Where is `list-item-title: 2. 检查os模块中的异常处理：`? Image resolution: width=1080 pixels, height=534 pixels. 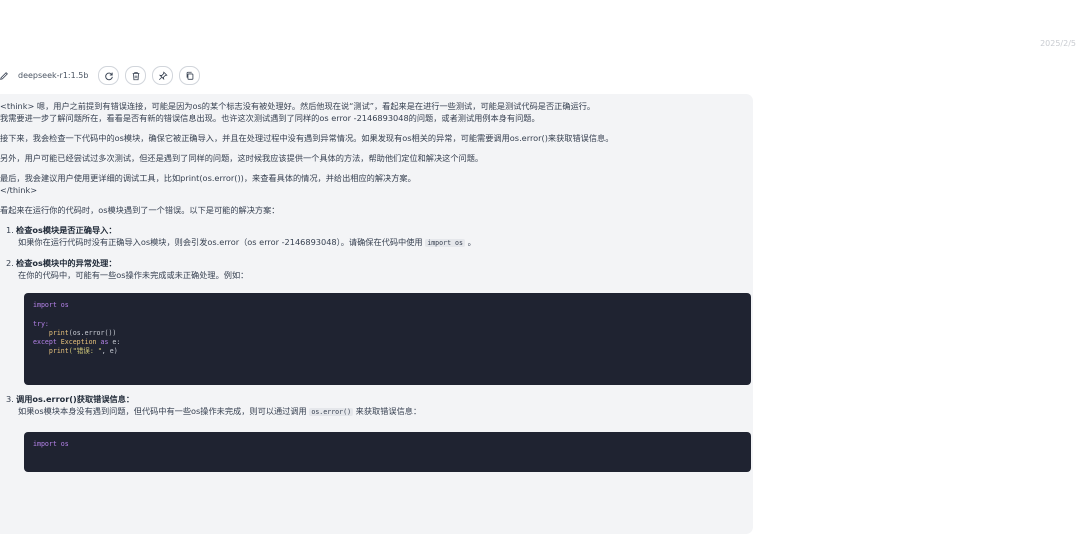 list-item-title: 2. 检查os模块中的异常处理： is located at coordinates (61, 263).